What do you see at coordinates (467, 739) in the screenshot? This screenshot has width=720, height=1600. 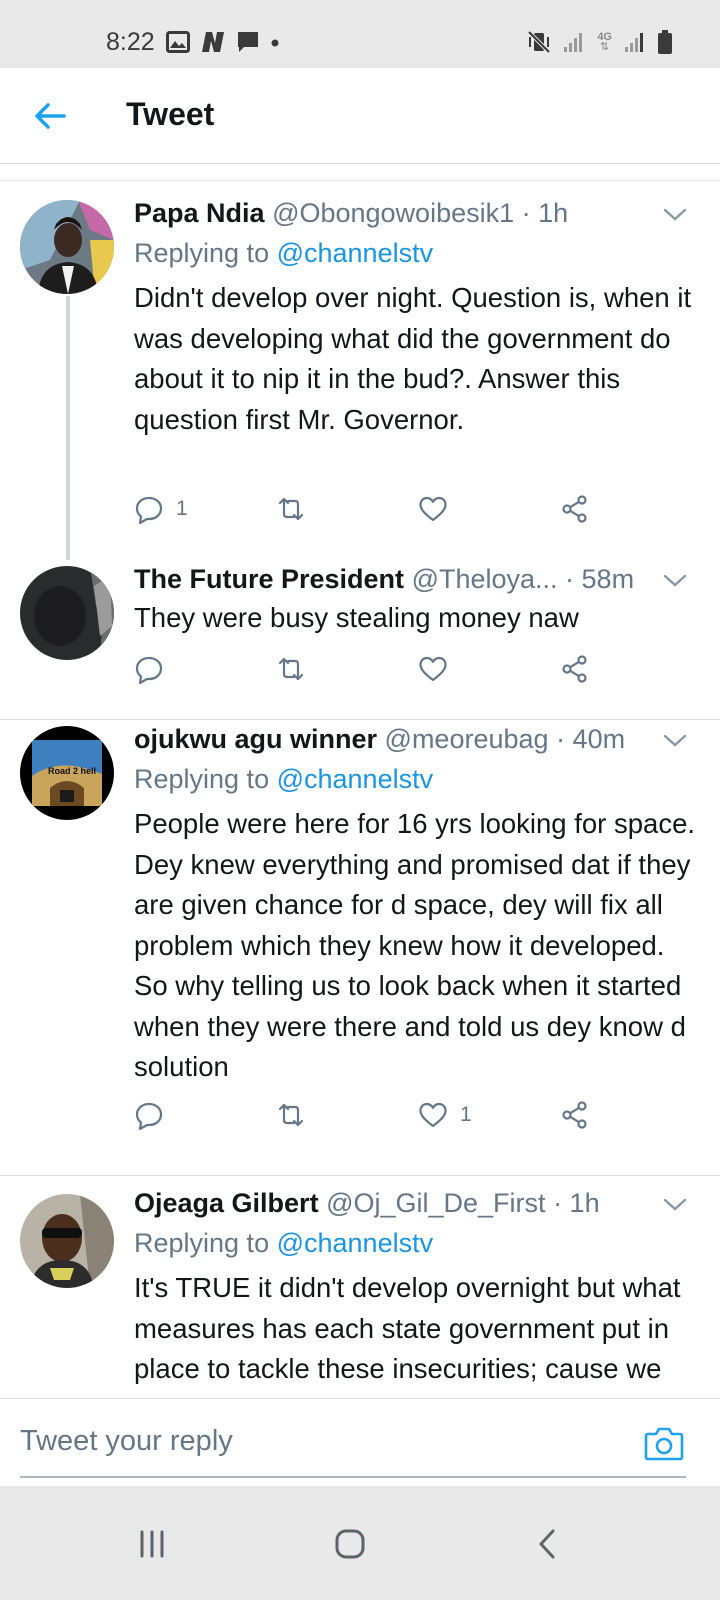 I see `author-handle: @meoreubag` at bounding box center [467, 739].